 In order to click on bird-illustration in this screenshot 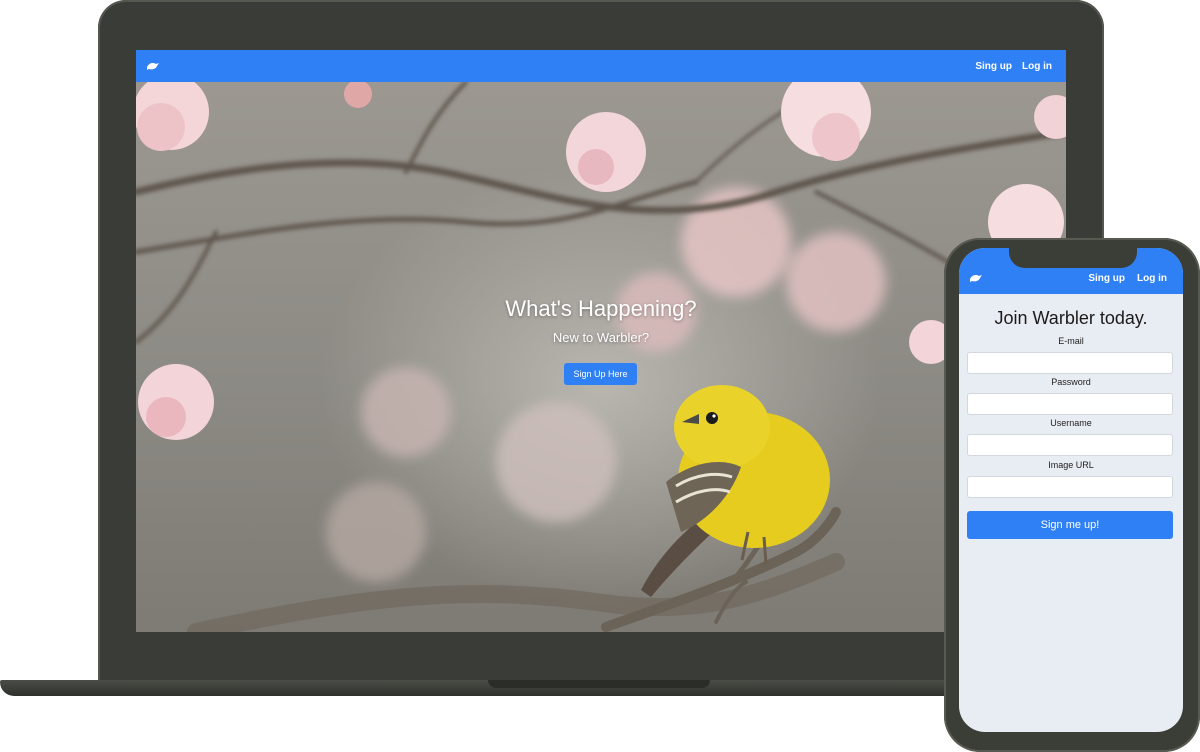, I will do `click(735, 491)`.